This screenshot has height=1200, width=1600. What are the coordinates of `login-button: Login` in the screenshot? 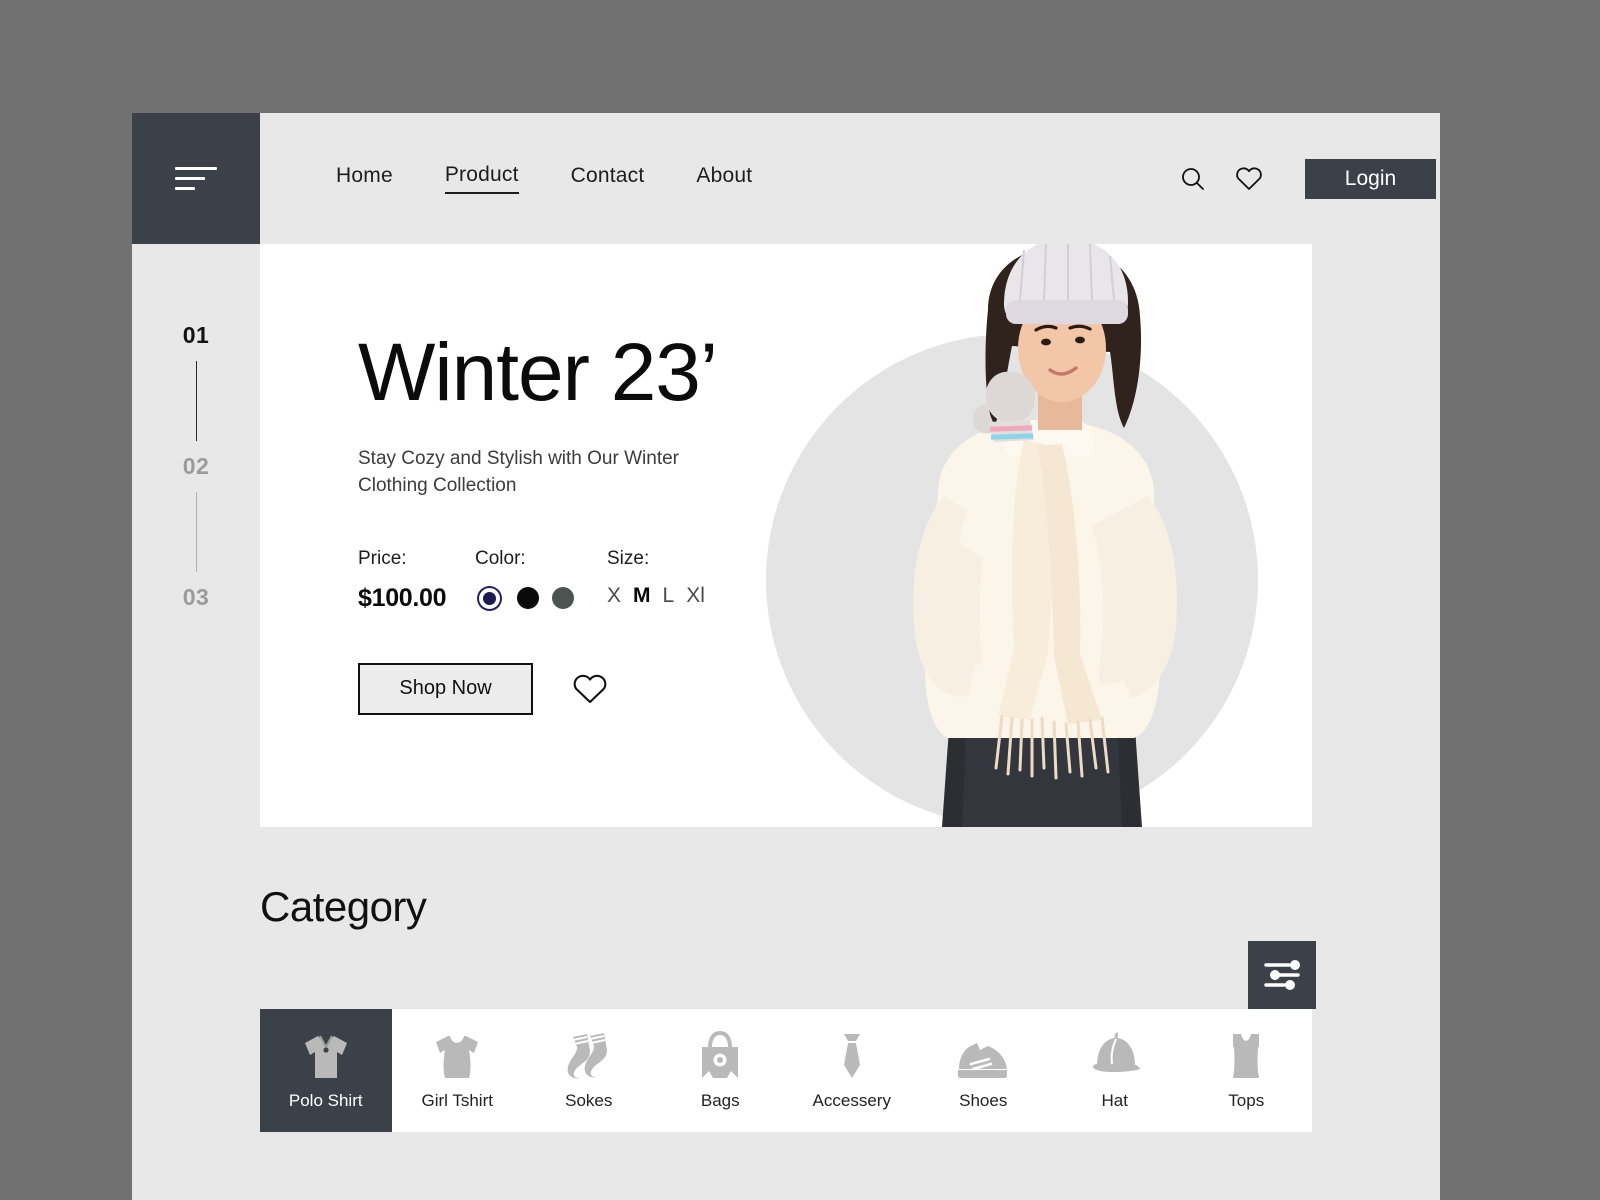 It's located at (1370, 178).